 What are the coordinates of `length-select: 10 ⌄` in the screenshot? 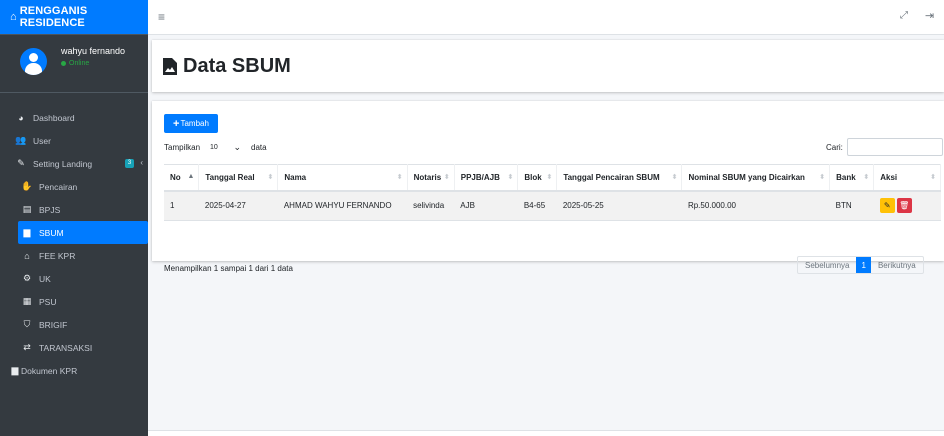 It's located at (225, 147).